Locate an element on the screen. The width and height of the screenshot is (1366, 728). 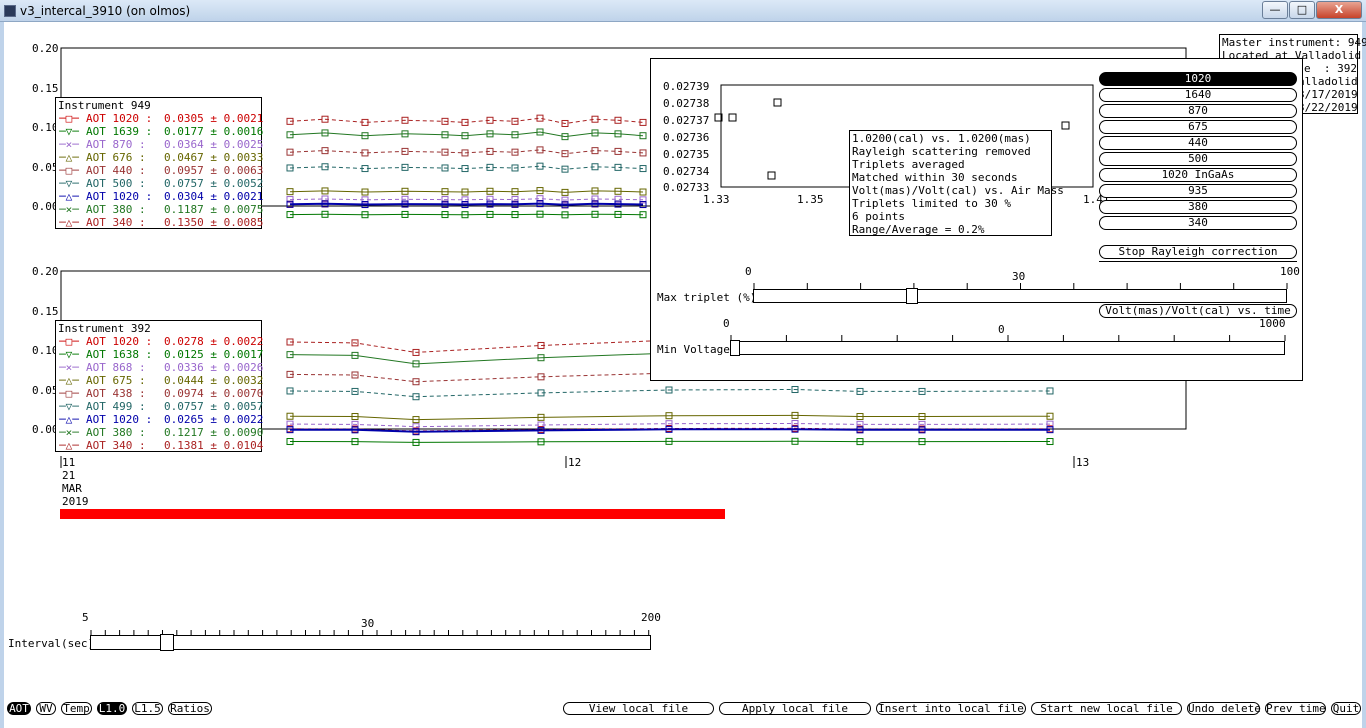
interval-thumb is located at coordinates (167, 642).